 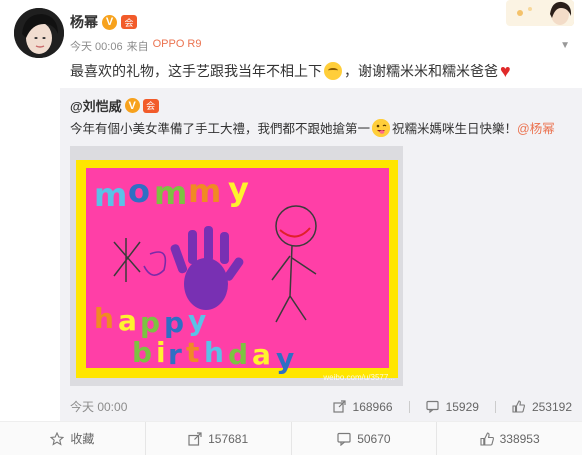 I want to click on repost-repost-stat: 168966, so click(x=363, y=407).